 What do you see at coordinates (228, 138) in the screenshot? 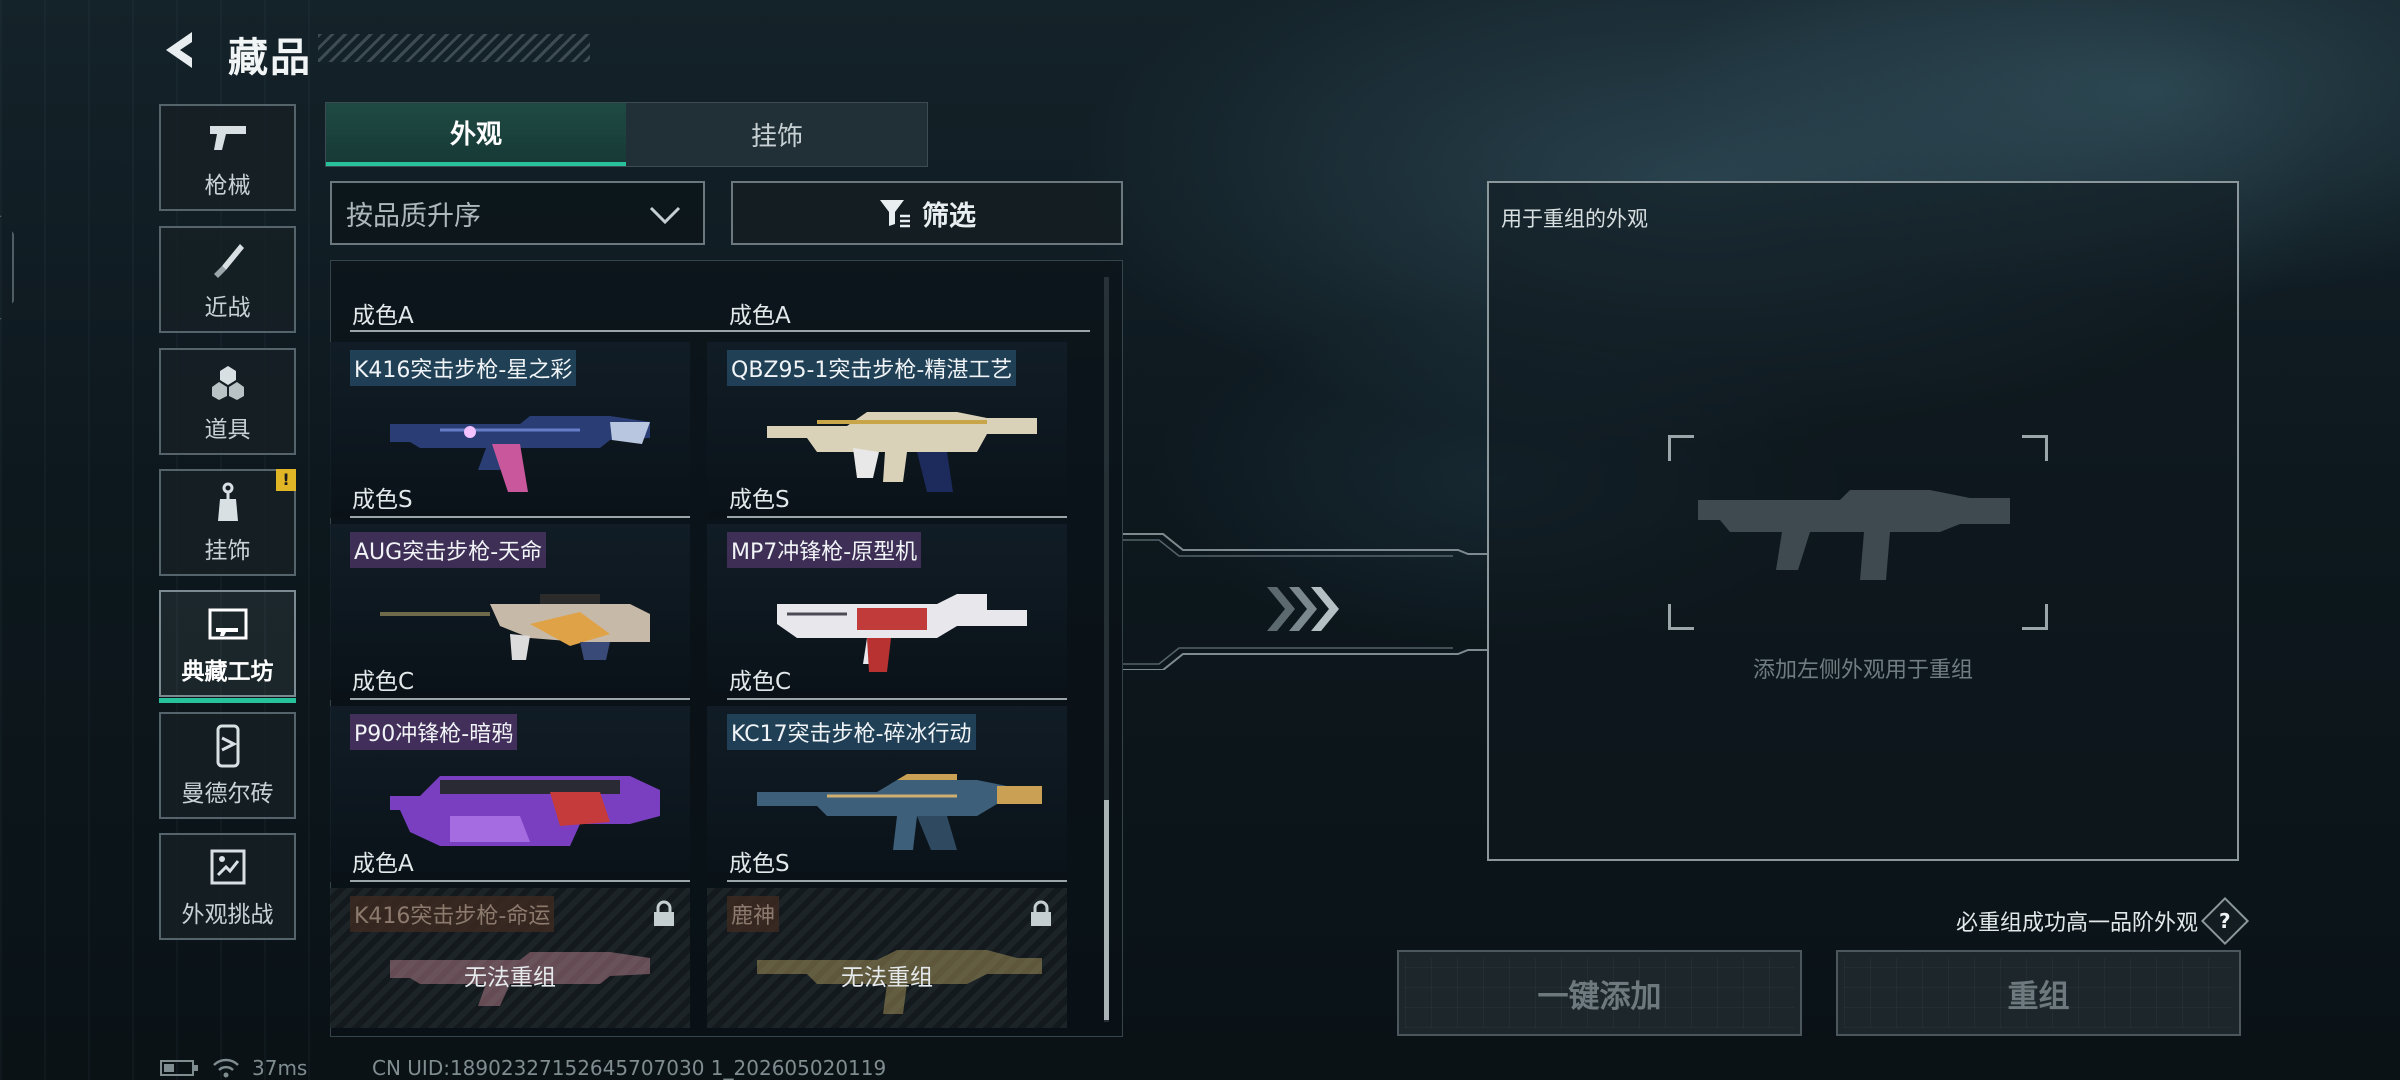
I see `pistol-icon` at bounding box center [228, 138].